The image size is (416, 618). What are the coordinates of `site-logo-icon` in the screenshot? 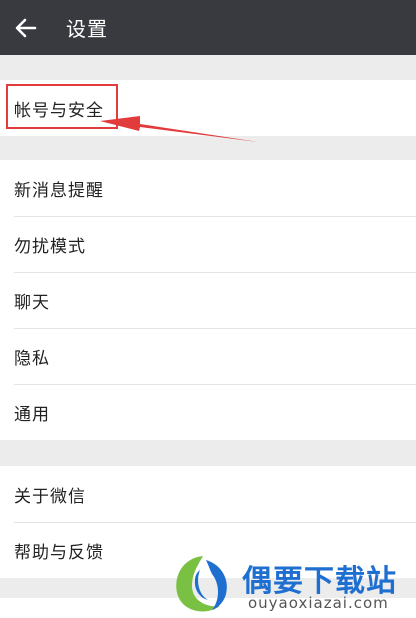 It's located at (201, 584).